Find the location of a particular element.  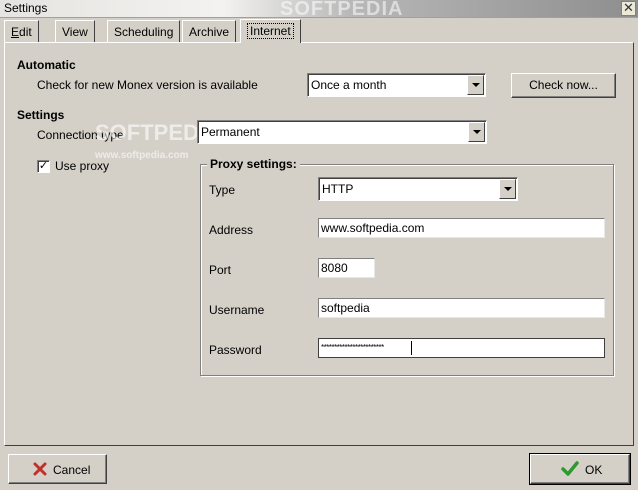

cancel-label: Cancel is located at coordinates (72, 470).